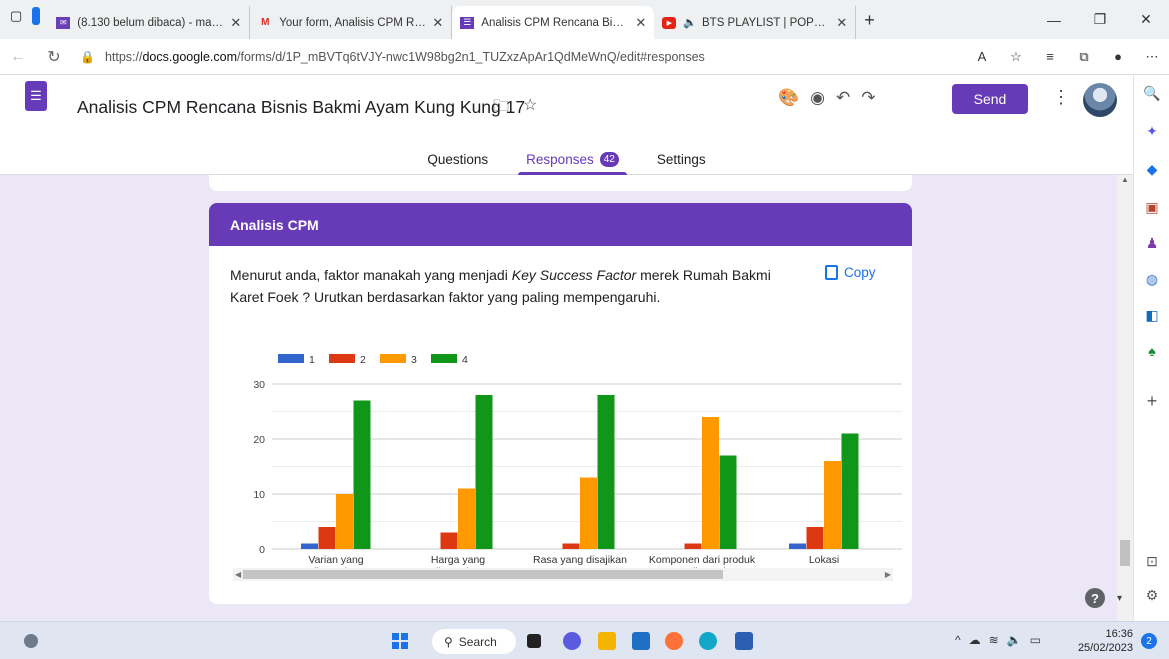 This screenshot has width=1169, height=659. What do you see at coordinates (1151, 243) in the screenshot?
I see `games-icon: ♟` at bounding box center [1151, 243].